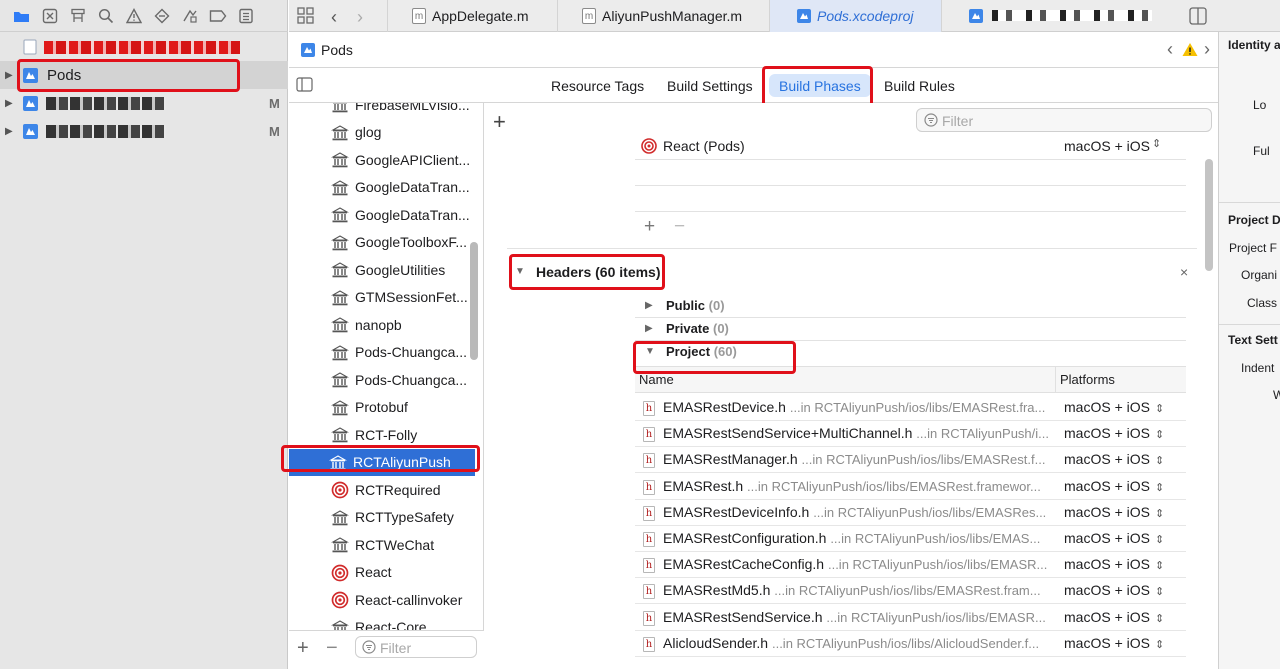 Image resolution: width=1280 pixels, height=669 pixels. Describe the element at coordinates (649, 227) in the screenshot. I see `add-dependency-icon: +` at that location.